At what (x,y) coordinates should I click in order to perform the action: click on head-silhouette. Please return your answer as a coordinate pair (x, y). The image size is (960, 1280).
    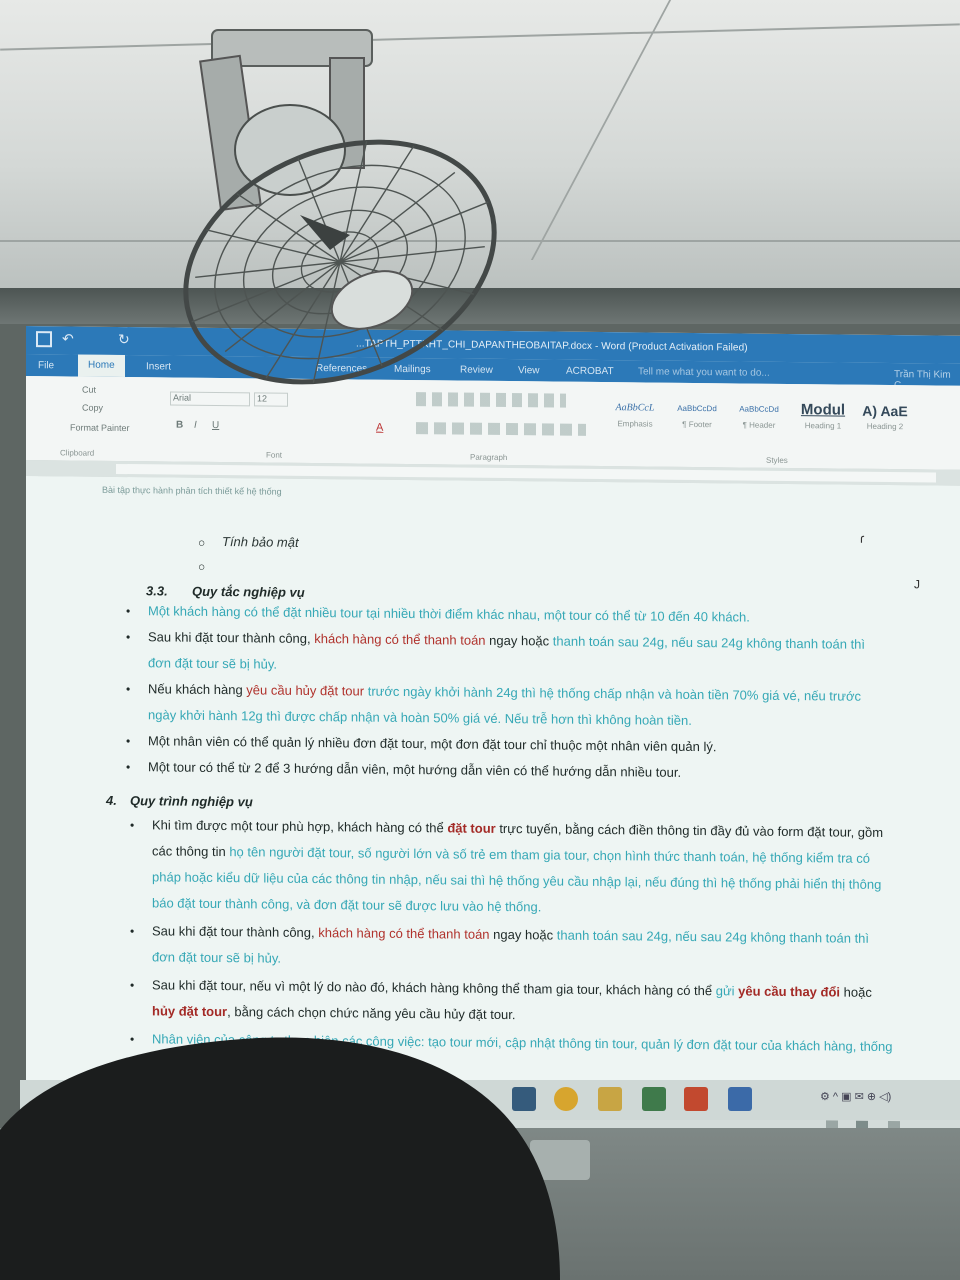
    Looking at the image, I should click on (280, 1158).